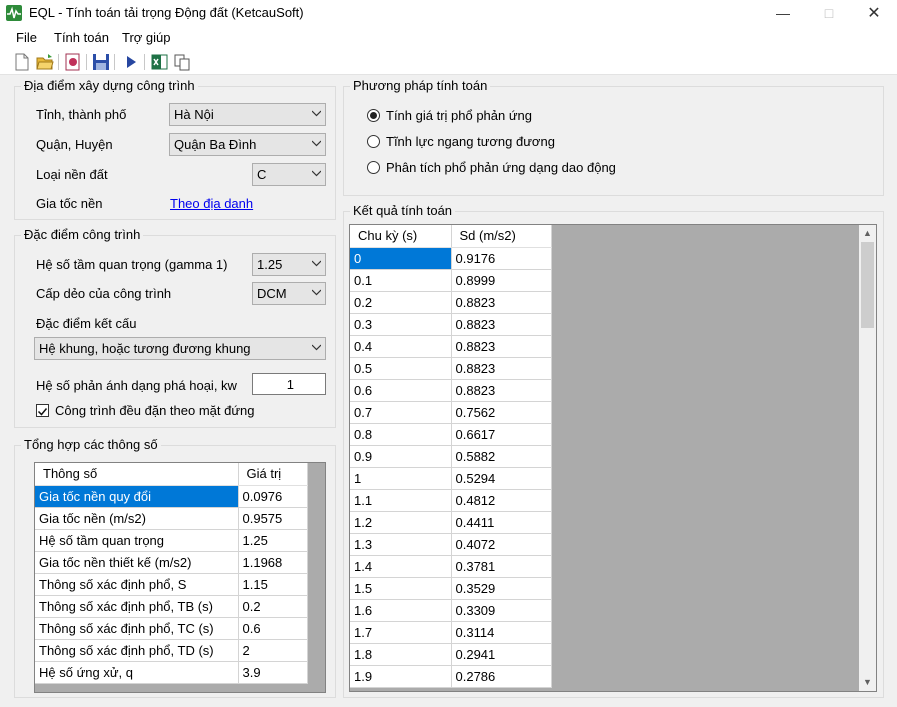 The height and width of the screenshot is (707, 897). I want to click on excel-icon, so click(160, 62).